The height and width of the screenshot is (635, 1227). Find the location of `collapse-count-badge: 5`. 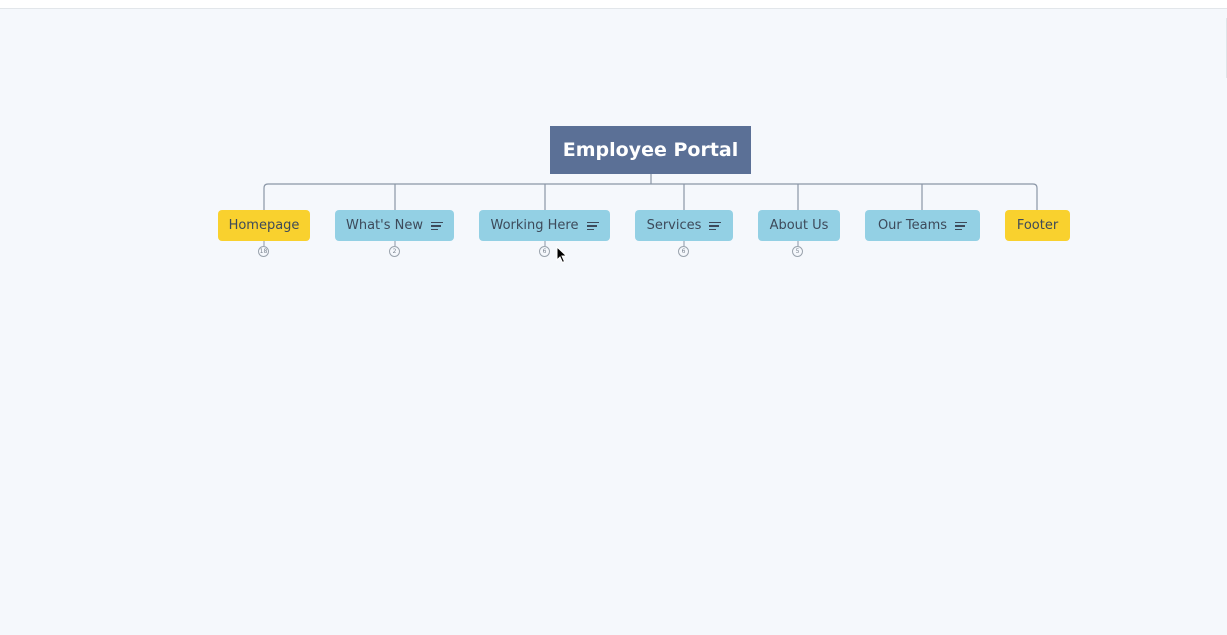

collapse-count-badge: 5 is located at coordinates (797, 251).